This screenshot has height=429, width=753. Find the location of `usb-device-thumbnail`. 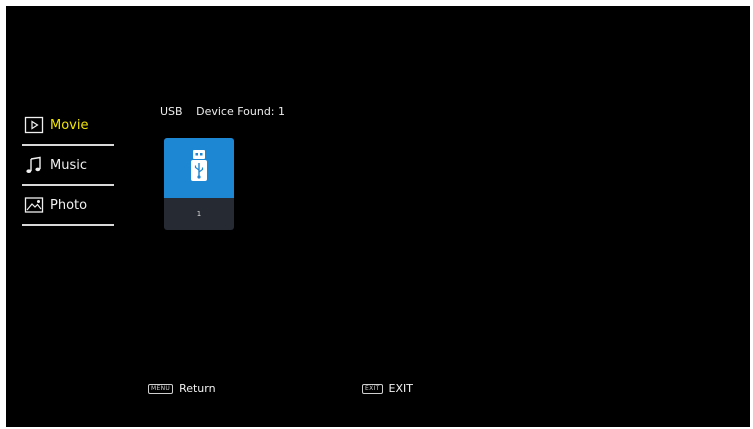

usb-device-thumbnail is located at coordinates (199, 168).